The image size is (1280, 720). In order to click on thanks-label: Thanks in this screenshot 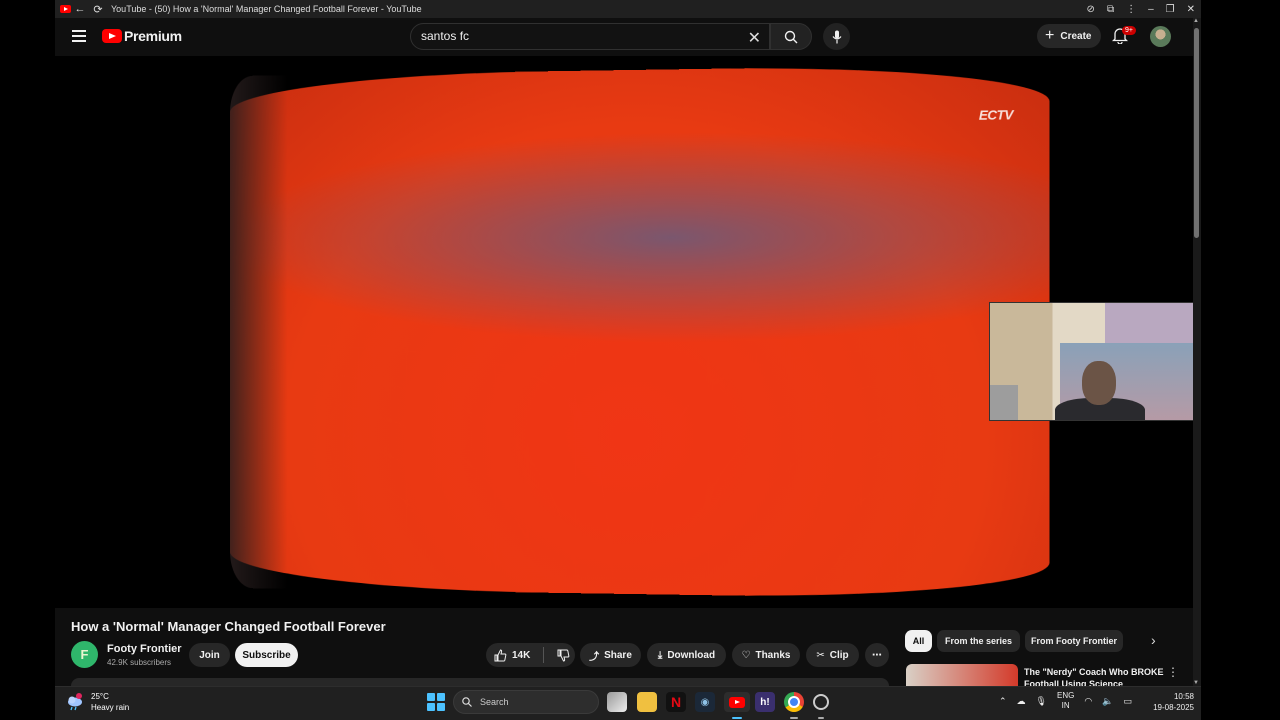, I will do `click(772, 655)`.